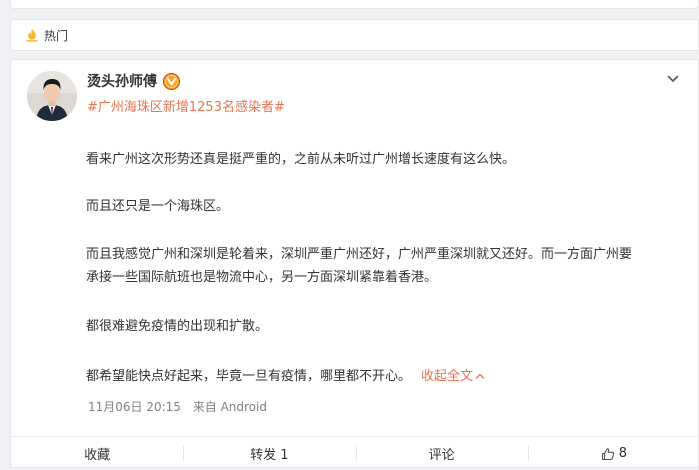  What do you see at coordinates (32, 35) in the screenshot?
I see `hot-fire-icon` at bounding box center [32, 35].